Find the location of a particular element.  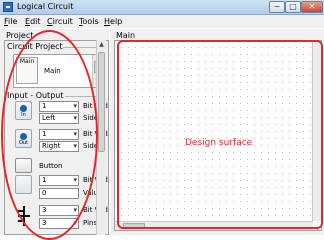

toolbox-scroll-thumb is located at coordinates (101, 102).